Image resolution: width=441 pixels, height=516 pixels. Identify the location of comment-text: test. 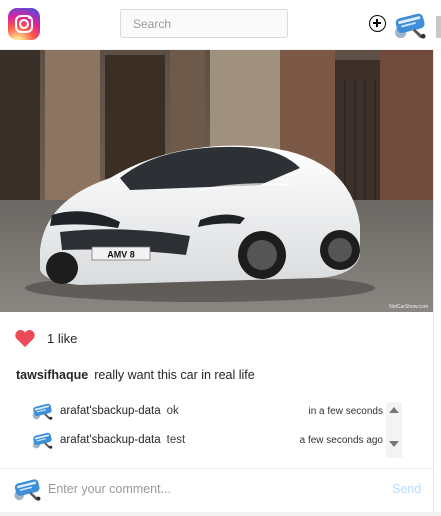
(176, 440).